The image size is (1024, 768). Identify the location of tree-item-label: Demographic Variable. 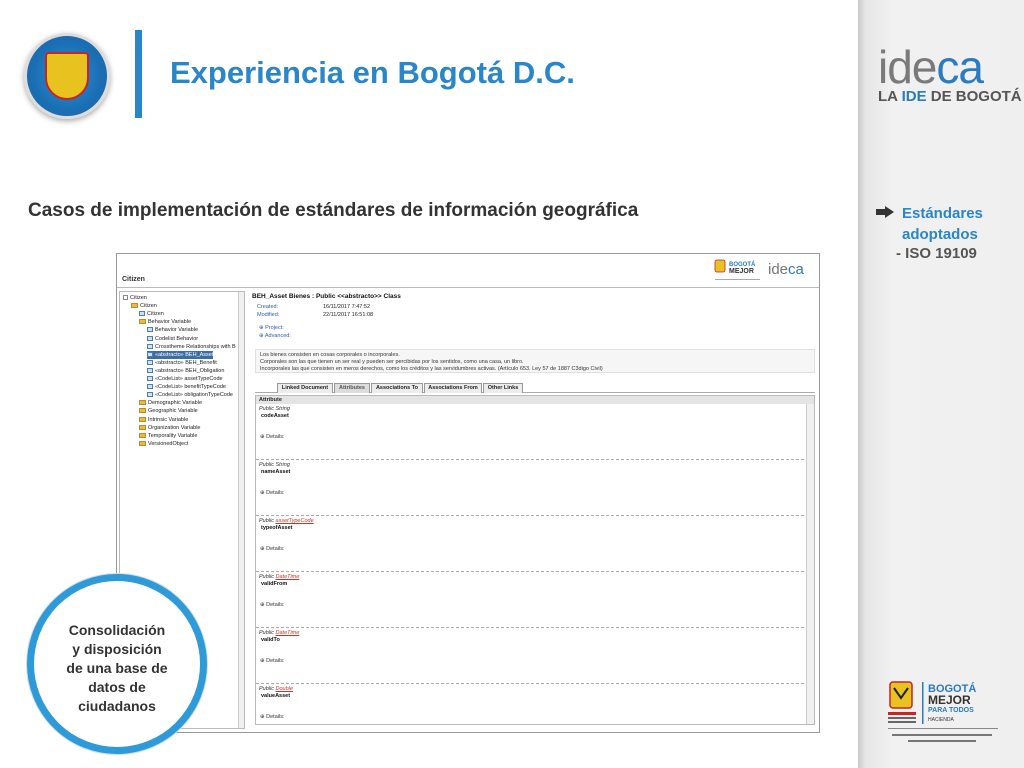
(175, 403).